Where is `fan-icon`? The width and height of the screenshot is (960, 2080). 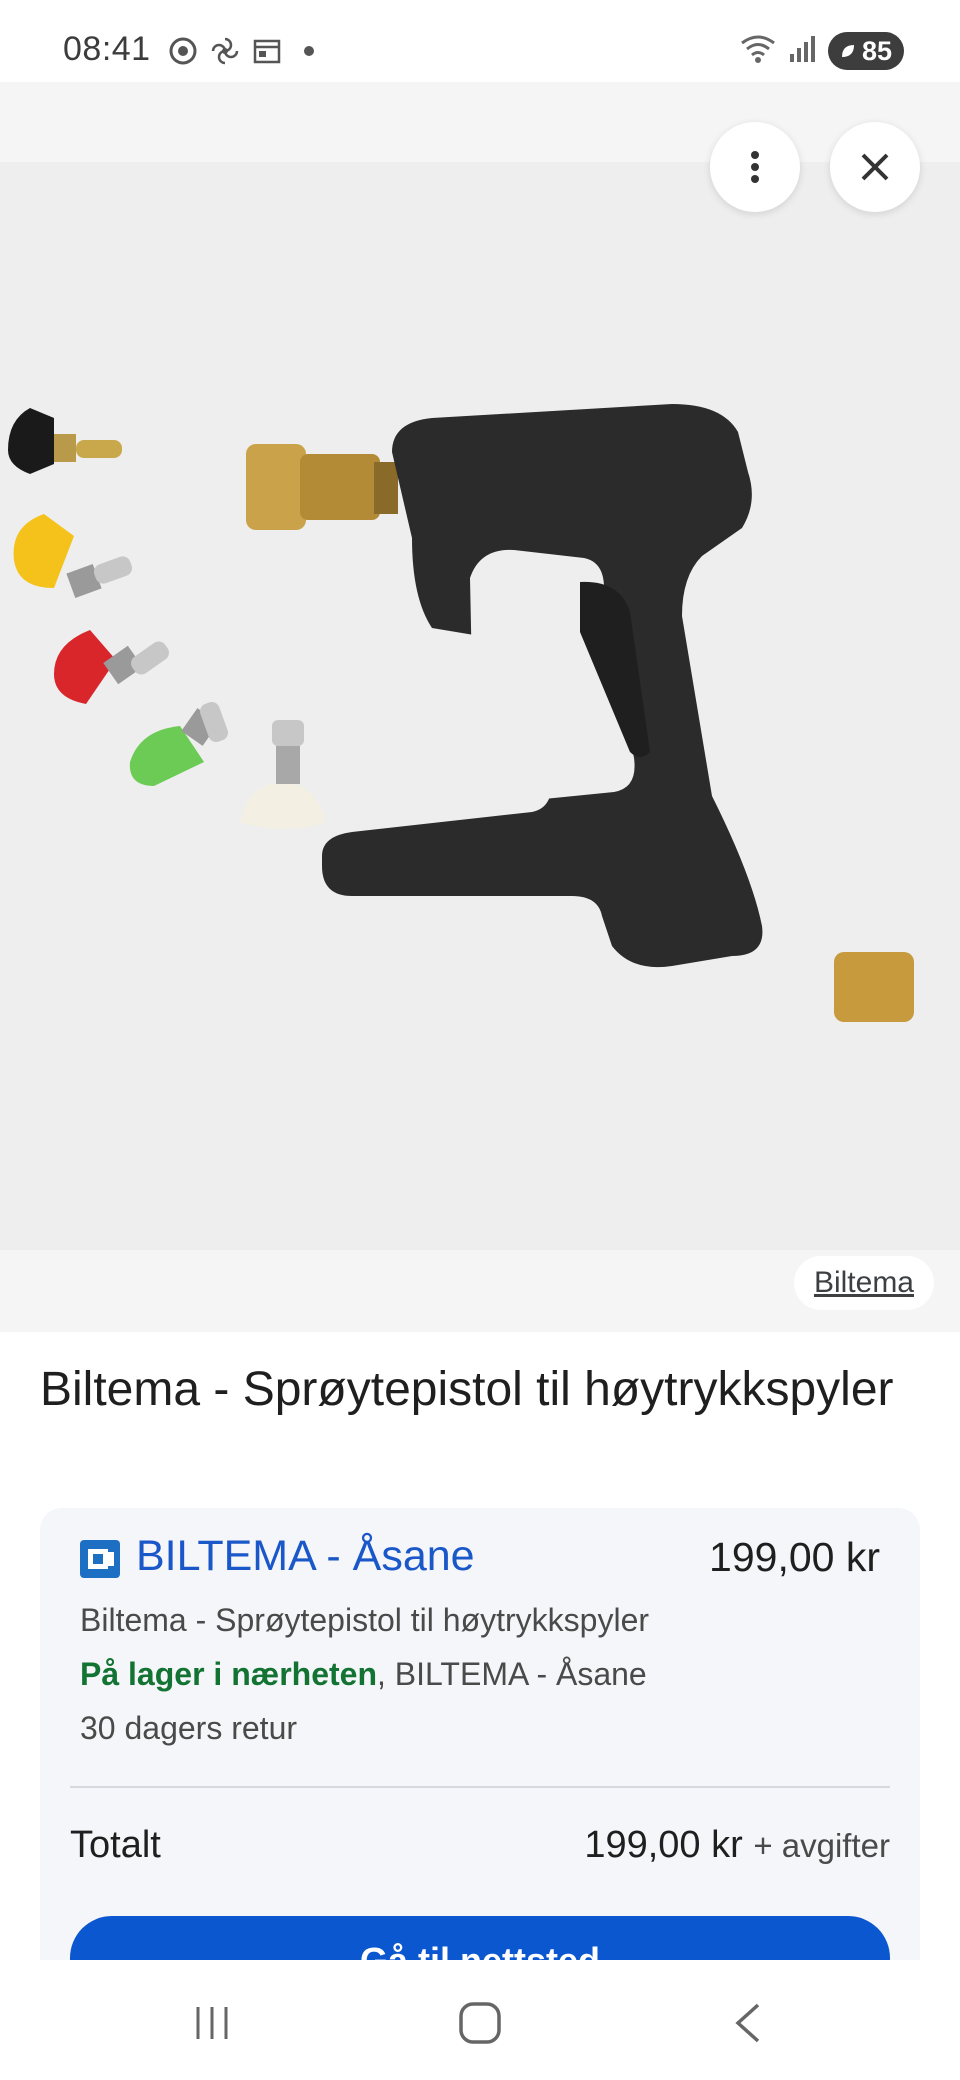 fan-icon is located at coordinates (225, 51).